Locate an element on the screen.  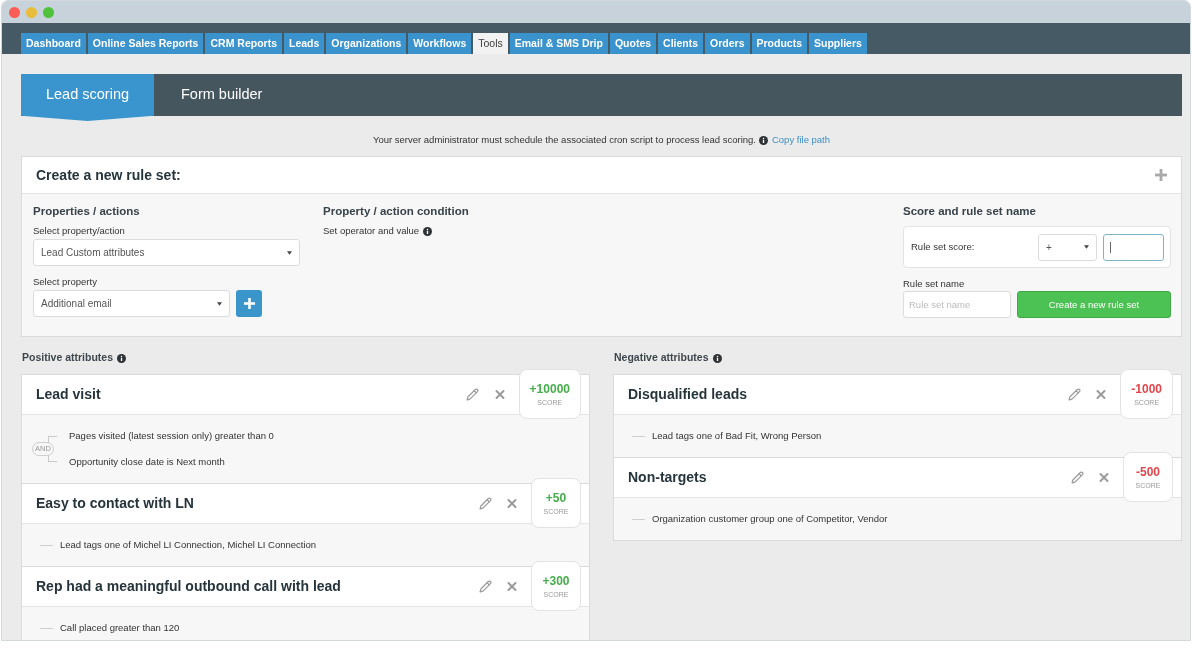
nav-tab: Email & SMS Drip is located at coordinates (558, 43).